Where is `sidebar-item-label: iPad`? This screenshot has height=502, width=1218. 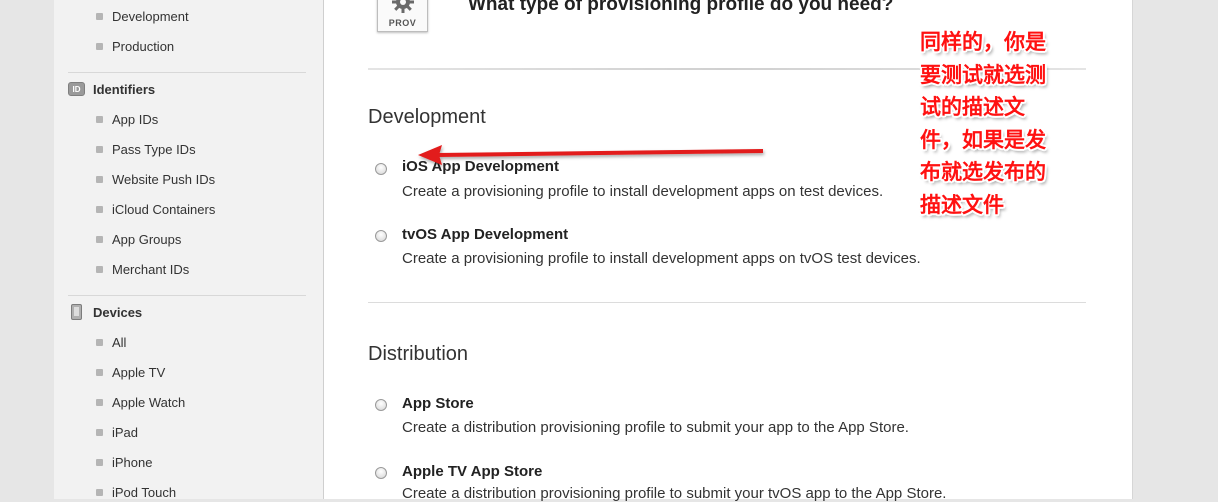
sidebar-item-label: iPad is located at coordinates (125, 432).